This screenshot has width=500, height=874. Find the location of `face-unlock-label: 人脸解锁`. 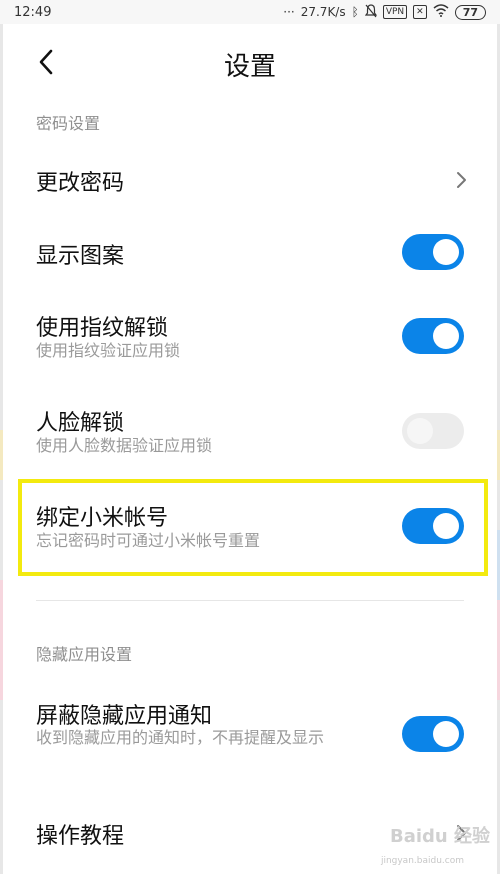

face-unlock-label: 人脸解锁 is located at coordinates (80, 423).